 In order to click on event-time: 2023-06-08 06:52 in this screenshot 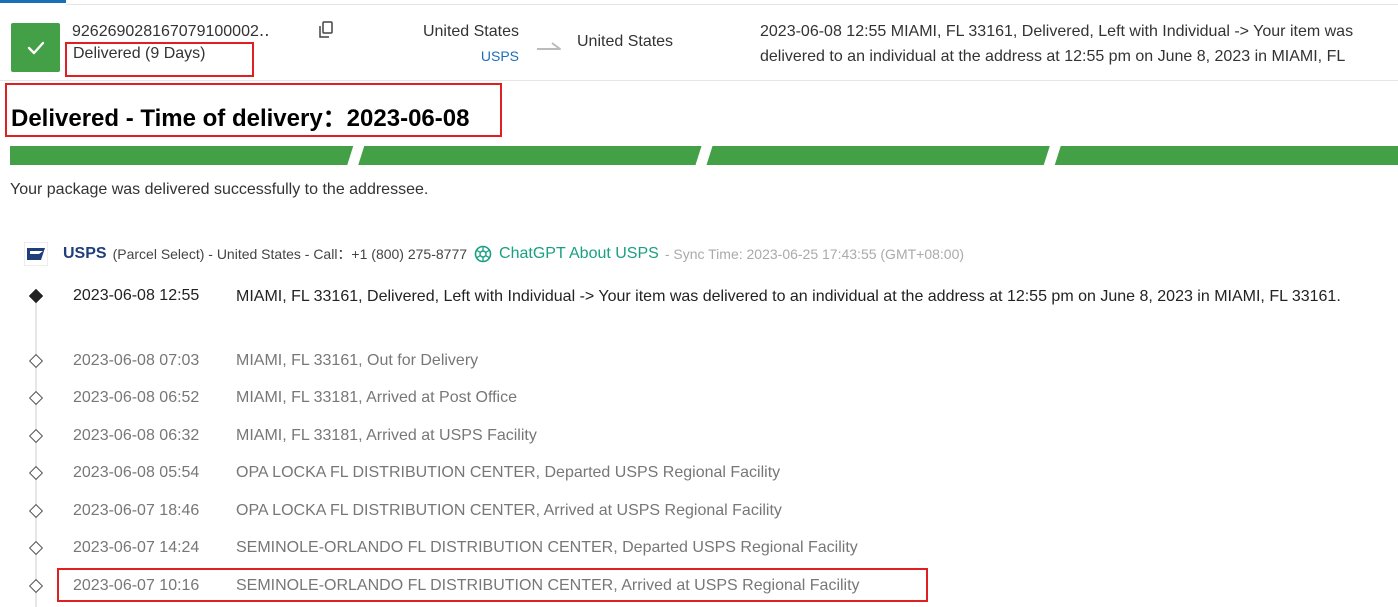, I will do `click(136, 397)`.